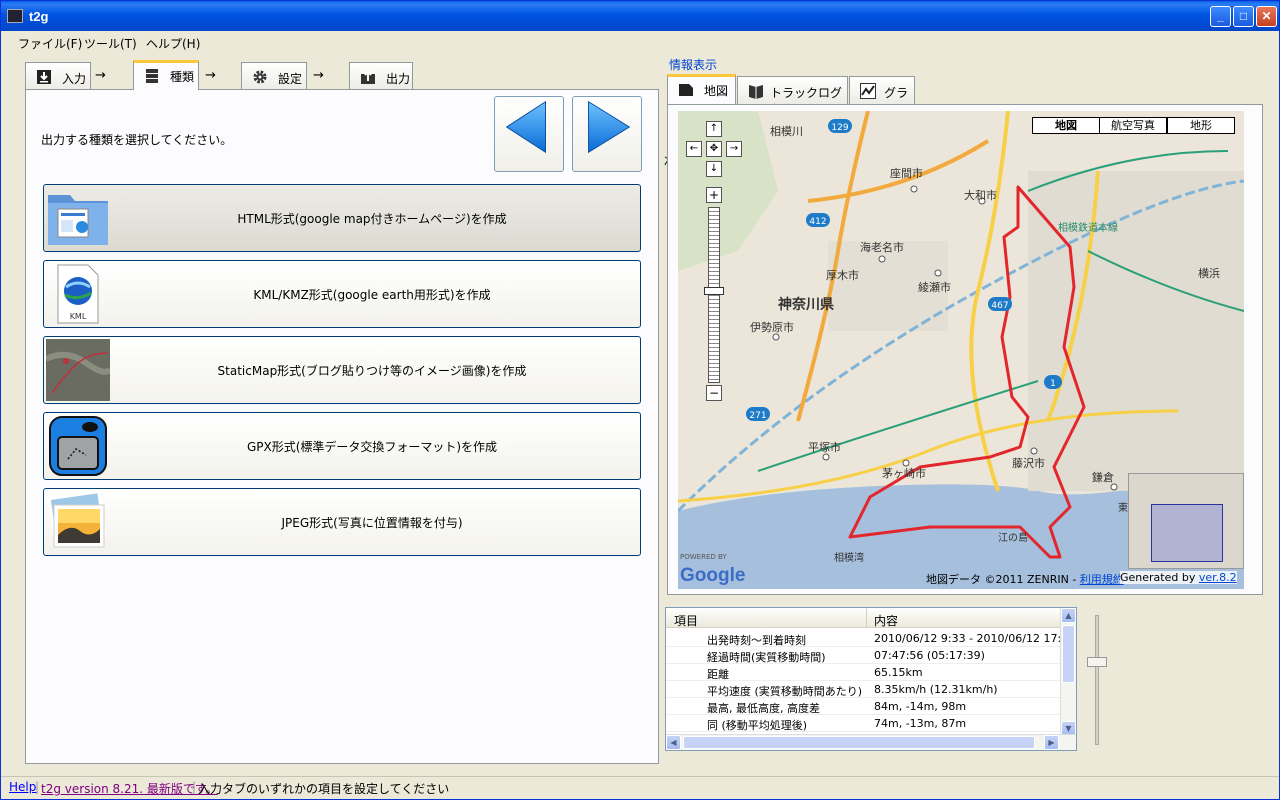 The width and height of the screenshot is (1280, 800). I want to click on map-label: 平塚市, so click(824, 447).